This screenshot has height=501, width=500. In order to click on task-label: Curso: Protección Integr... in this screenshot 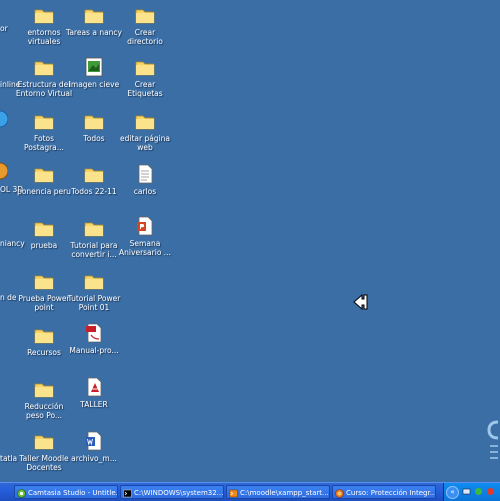, I will do `click(391, 493)`.